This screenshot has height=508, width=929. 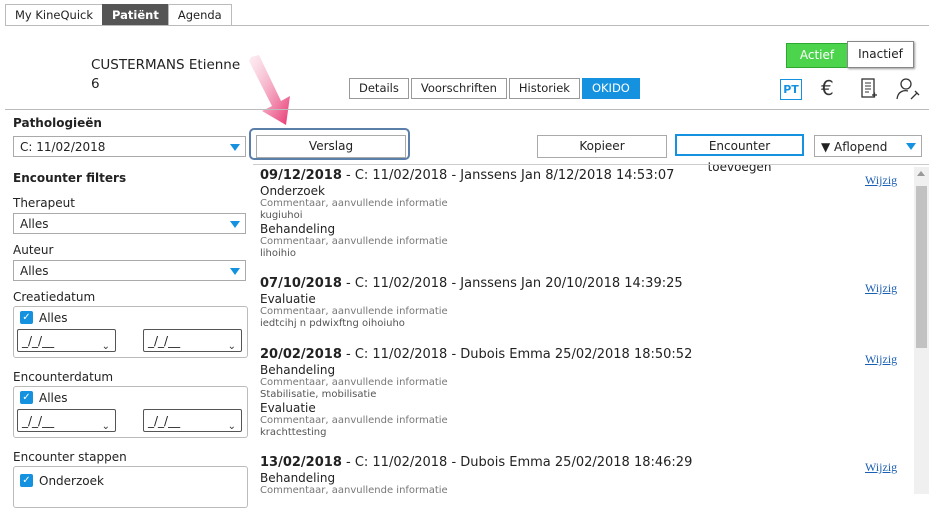 I want to click on step-comment: krachttesting, so click(x=293, y=432).